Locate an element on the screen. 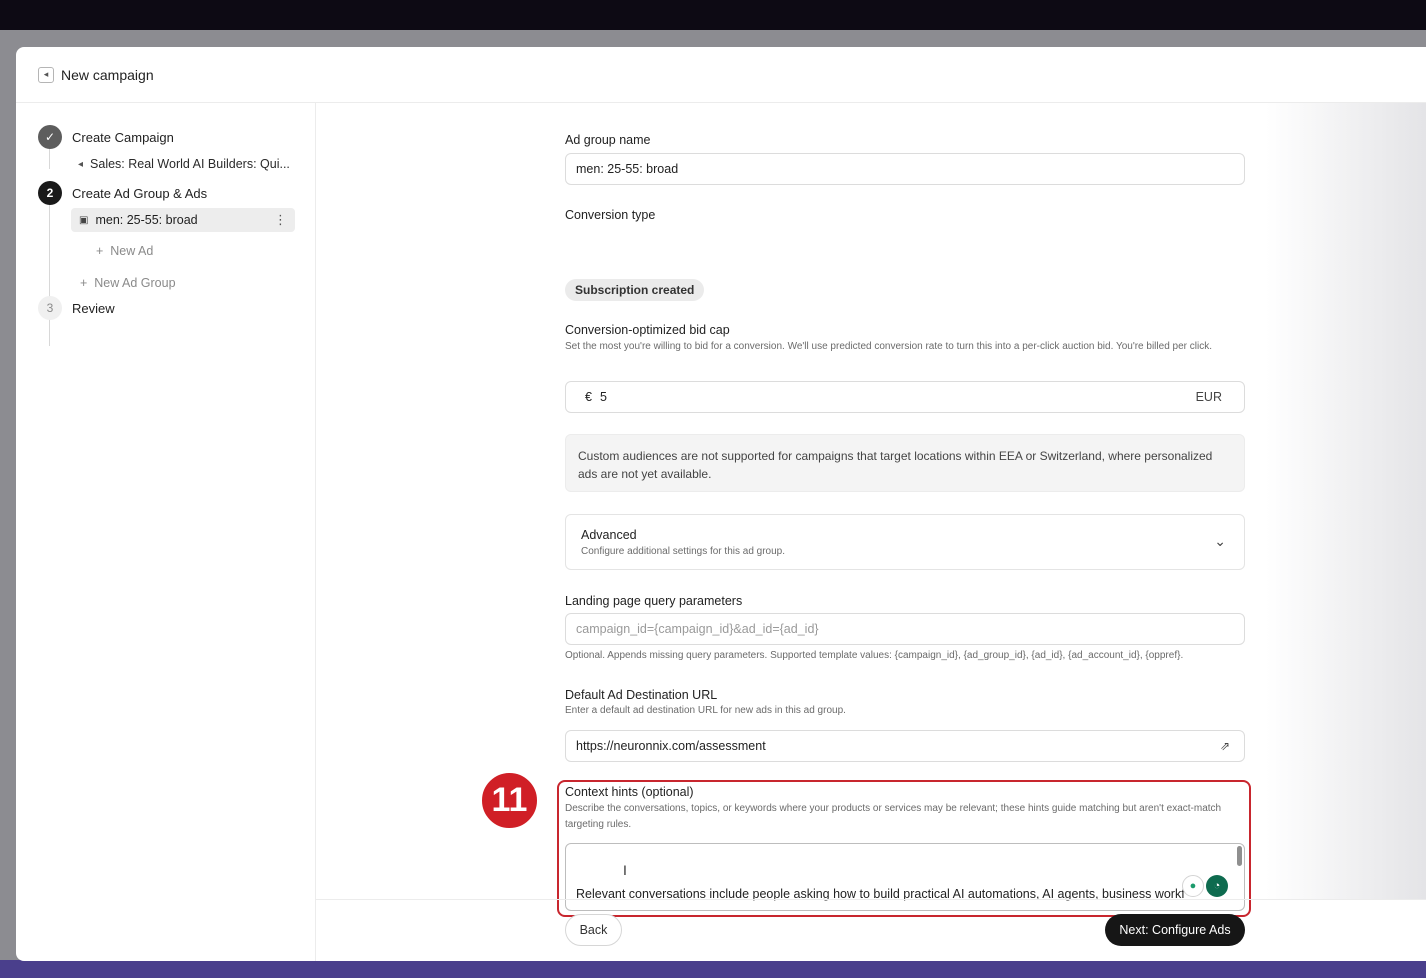  advanced-title: Advanced is located at coordinates (609, 535).